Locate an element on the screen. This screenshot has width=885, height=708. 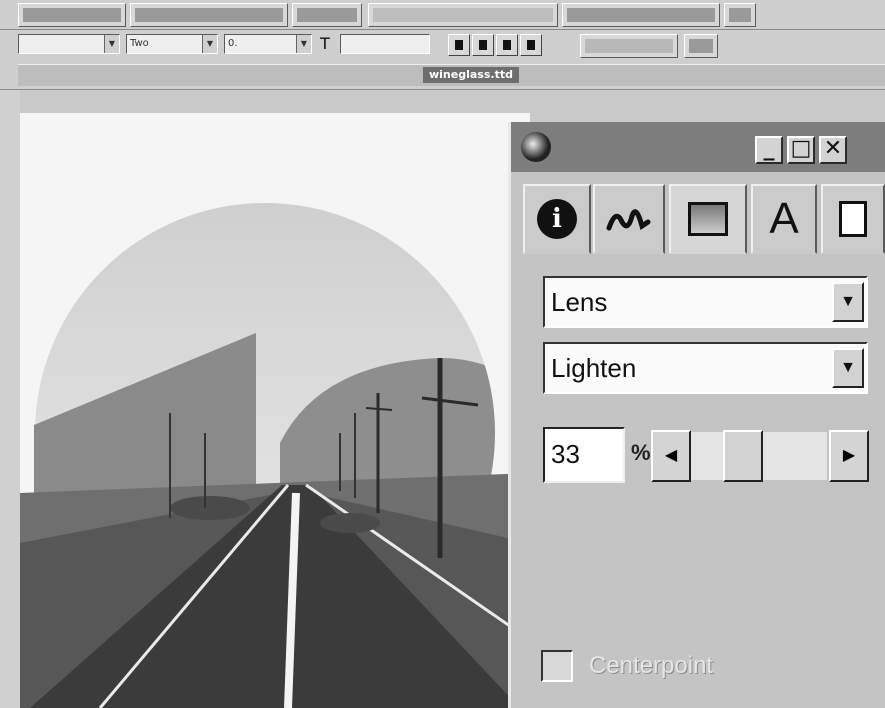
palette-logo-icon is located at coordinates (536, 147).